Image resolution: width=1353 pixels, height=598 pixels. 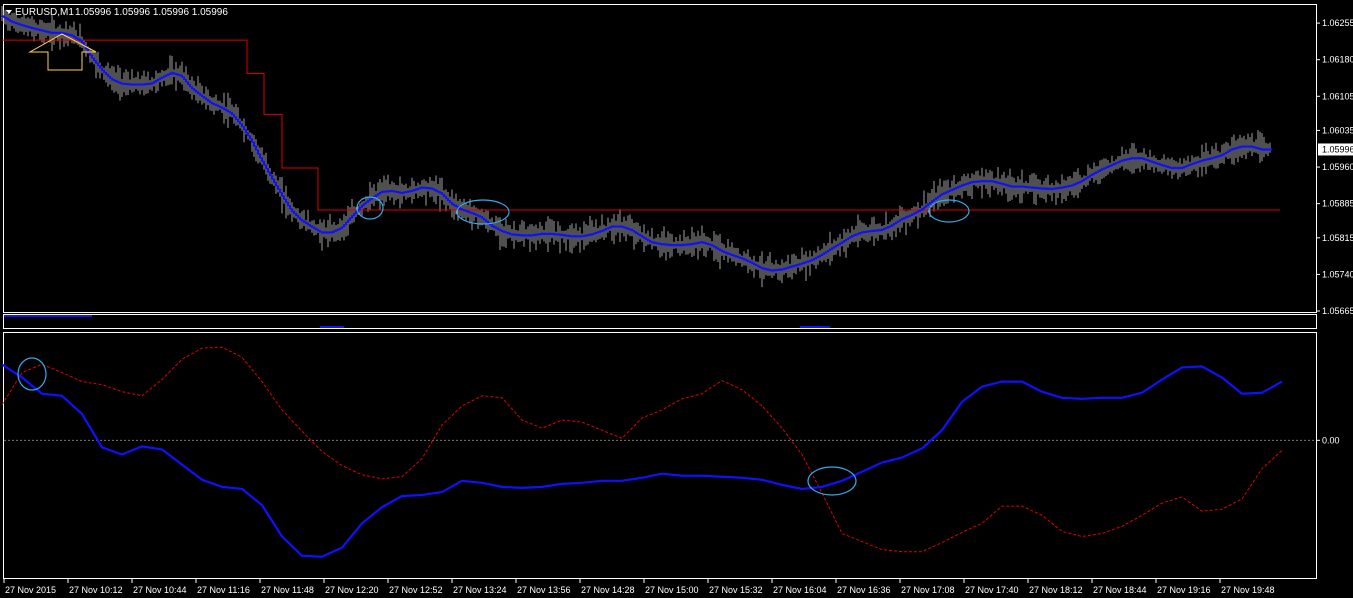 I want to click on time-tick-label: 27 Nov 19:16, so click(x=1184, y=590).